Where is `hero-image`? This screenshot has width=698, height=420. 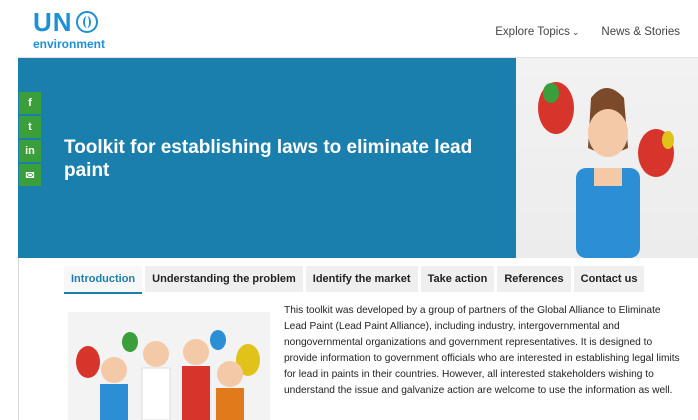 hero-image is located at coordinates (607, 158).